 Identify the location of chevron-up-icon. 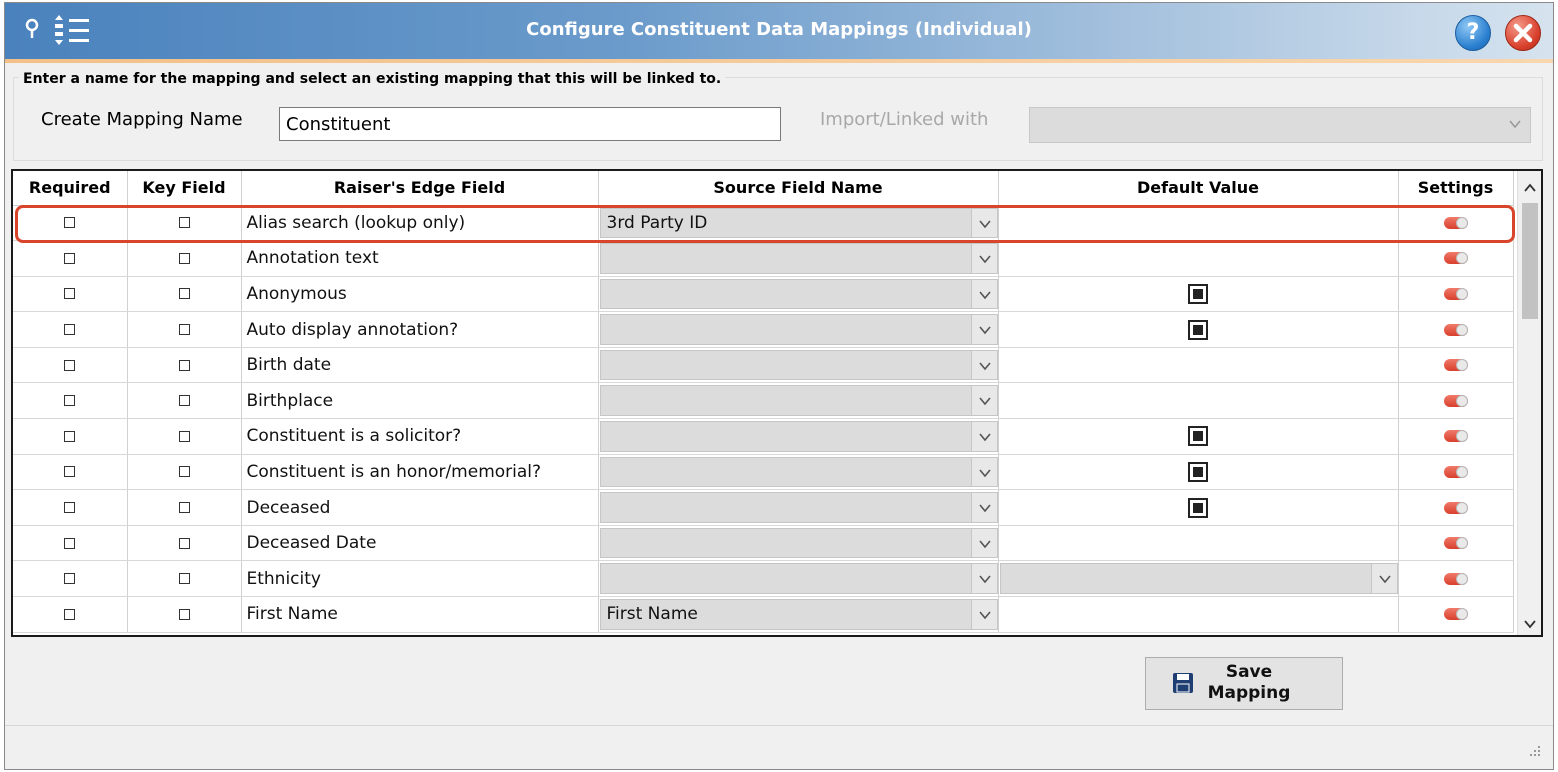
(1530, 188).